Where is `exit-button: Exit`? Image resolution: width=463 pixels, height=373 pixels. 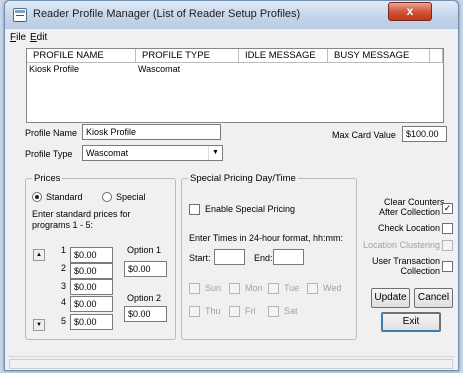
exit-button: Exit is located at coordinates (411, 322).